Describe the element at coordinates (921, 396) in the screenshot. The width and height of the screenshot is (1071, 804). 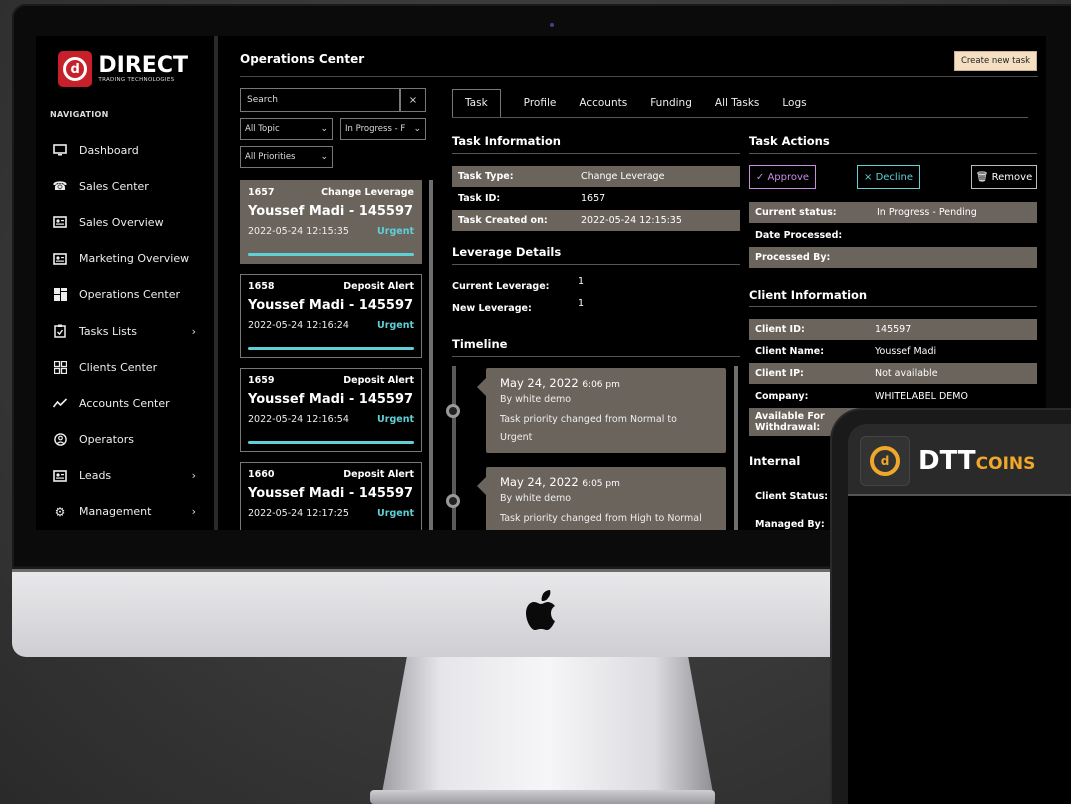
I see `field-value: WHITELABEL DEMO` at that location.